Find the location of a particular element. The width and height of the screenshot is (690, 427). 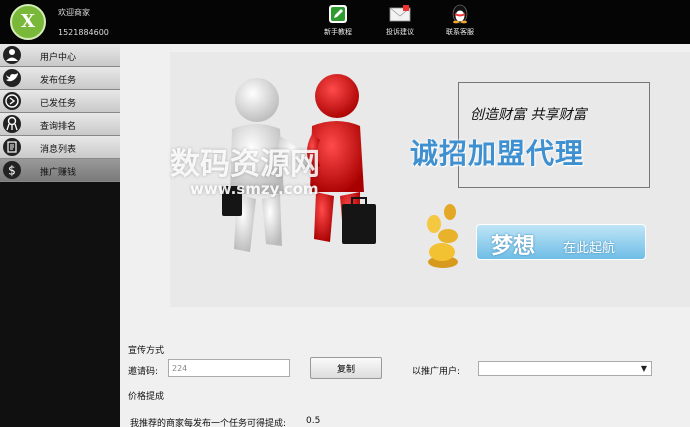

invite-code-label: 邀请码: is located at coordinates (143, 372).